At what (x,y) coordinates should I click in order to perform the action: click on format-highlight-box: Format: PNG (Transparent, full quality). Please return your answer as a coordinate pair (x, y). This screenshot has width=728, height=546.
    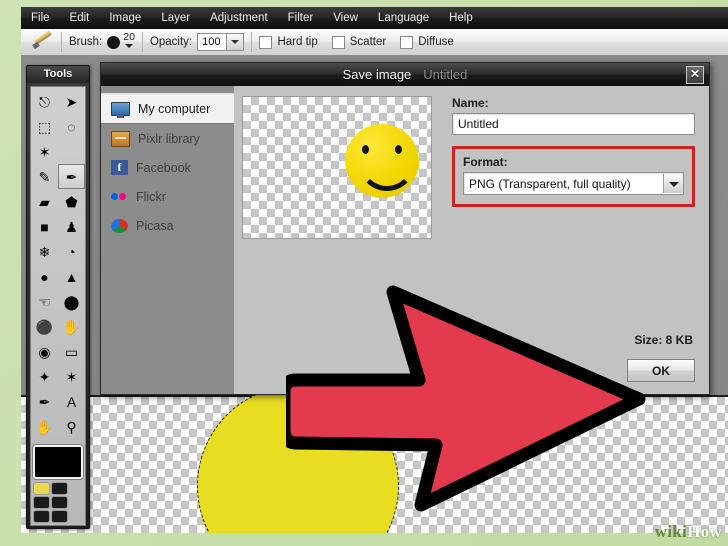
    Looking at the image, I should click on (573, 176).